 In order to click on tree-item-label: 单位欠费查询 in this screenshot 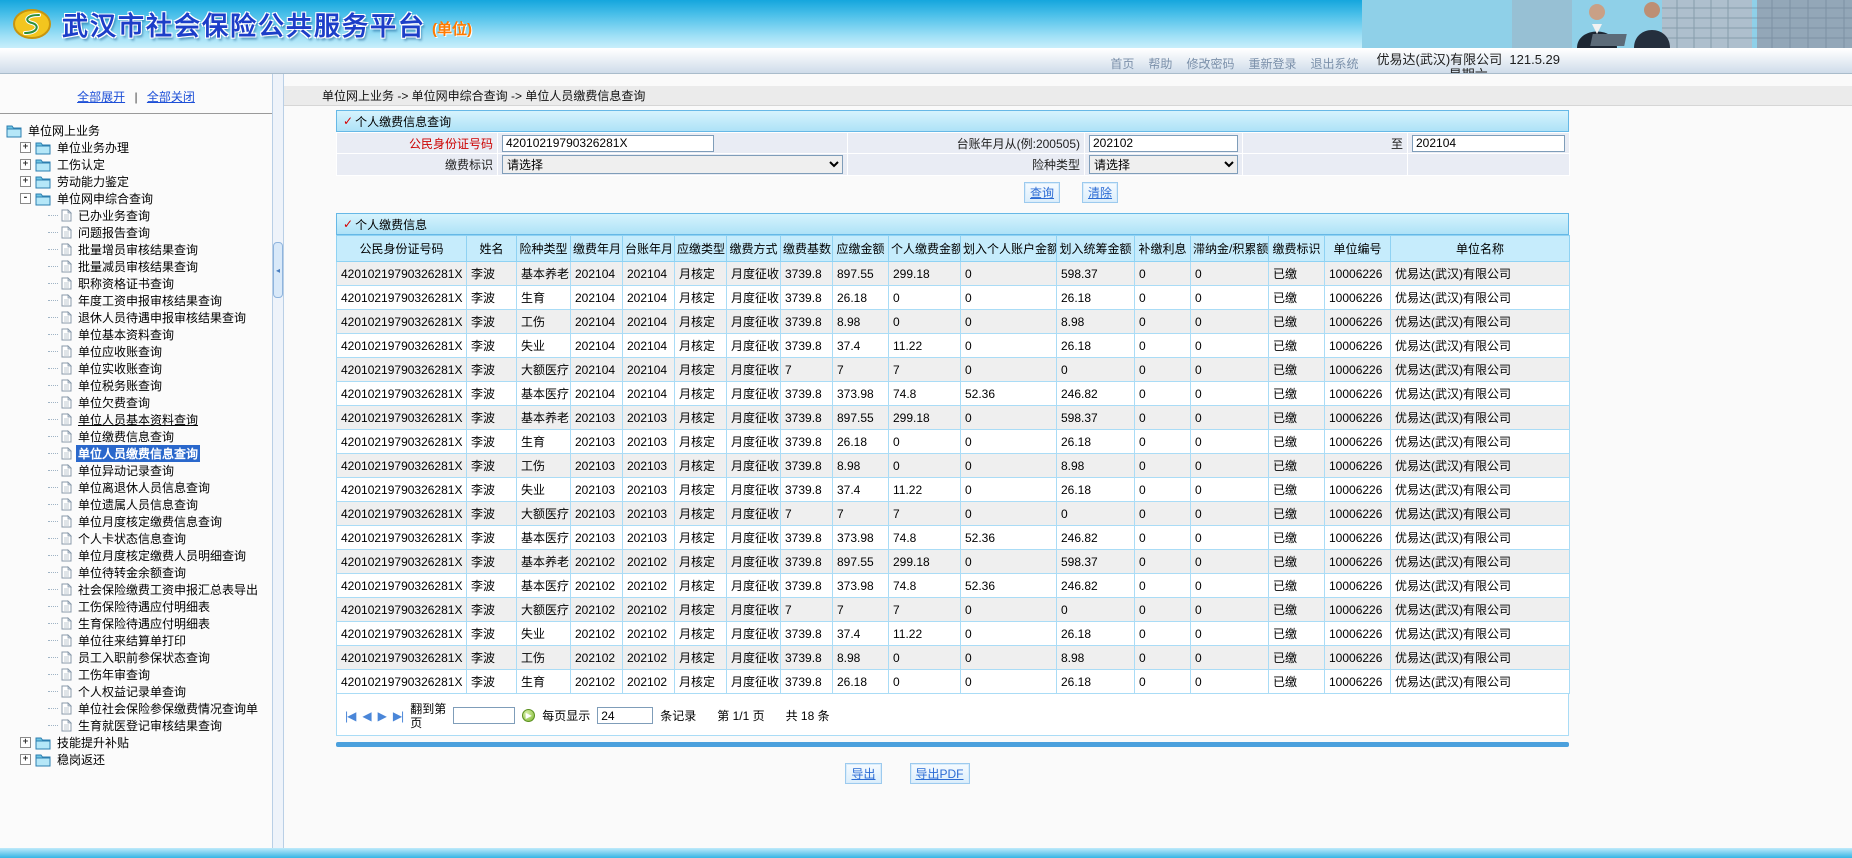, I will do `click(114, 402)`.